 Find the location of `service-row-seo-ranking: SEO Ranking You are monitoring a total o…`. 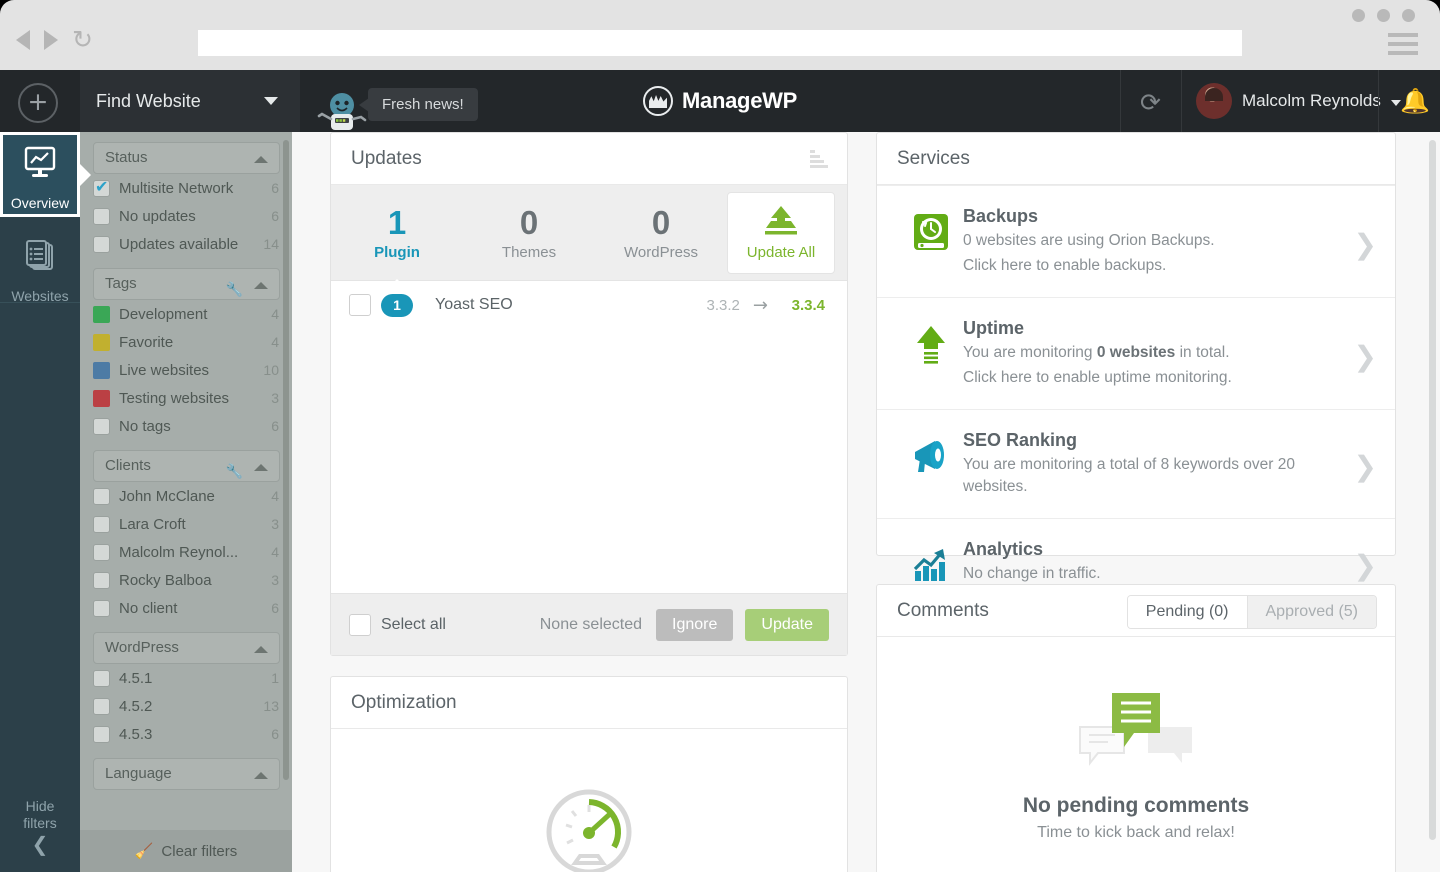

service-row-seo-ranking: SEO Ranking You are monitoring a total o… is located at coordinates (1136, 463).